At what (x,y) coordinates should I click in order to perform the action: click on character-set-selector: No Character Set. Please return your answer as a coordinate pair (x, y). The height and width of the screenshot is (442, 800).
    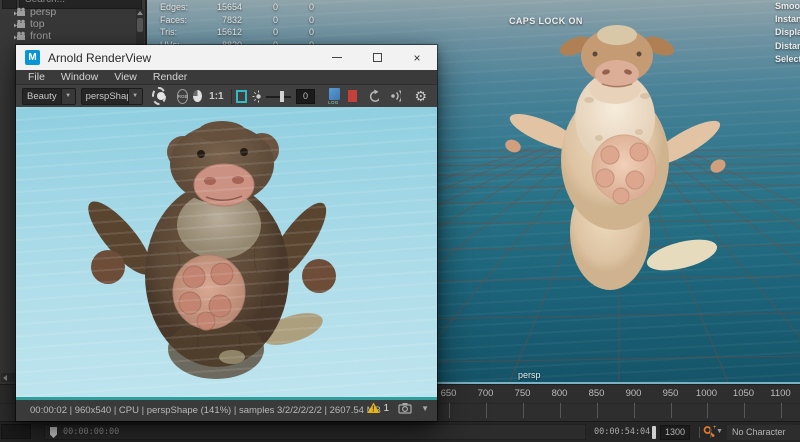
    Looking at the image, I should click on (763, 432).